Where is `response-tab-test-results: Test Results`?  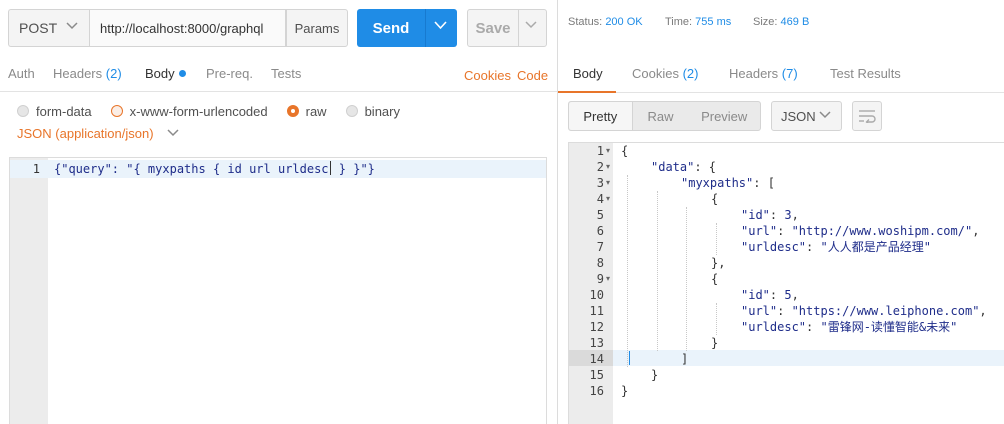 response-tab-test-results: Test Results is located at coordinates (865, 73).